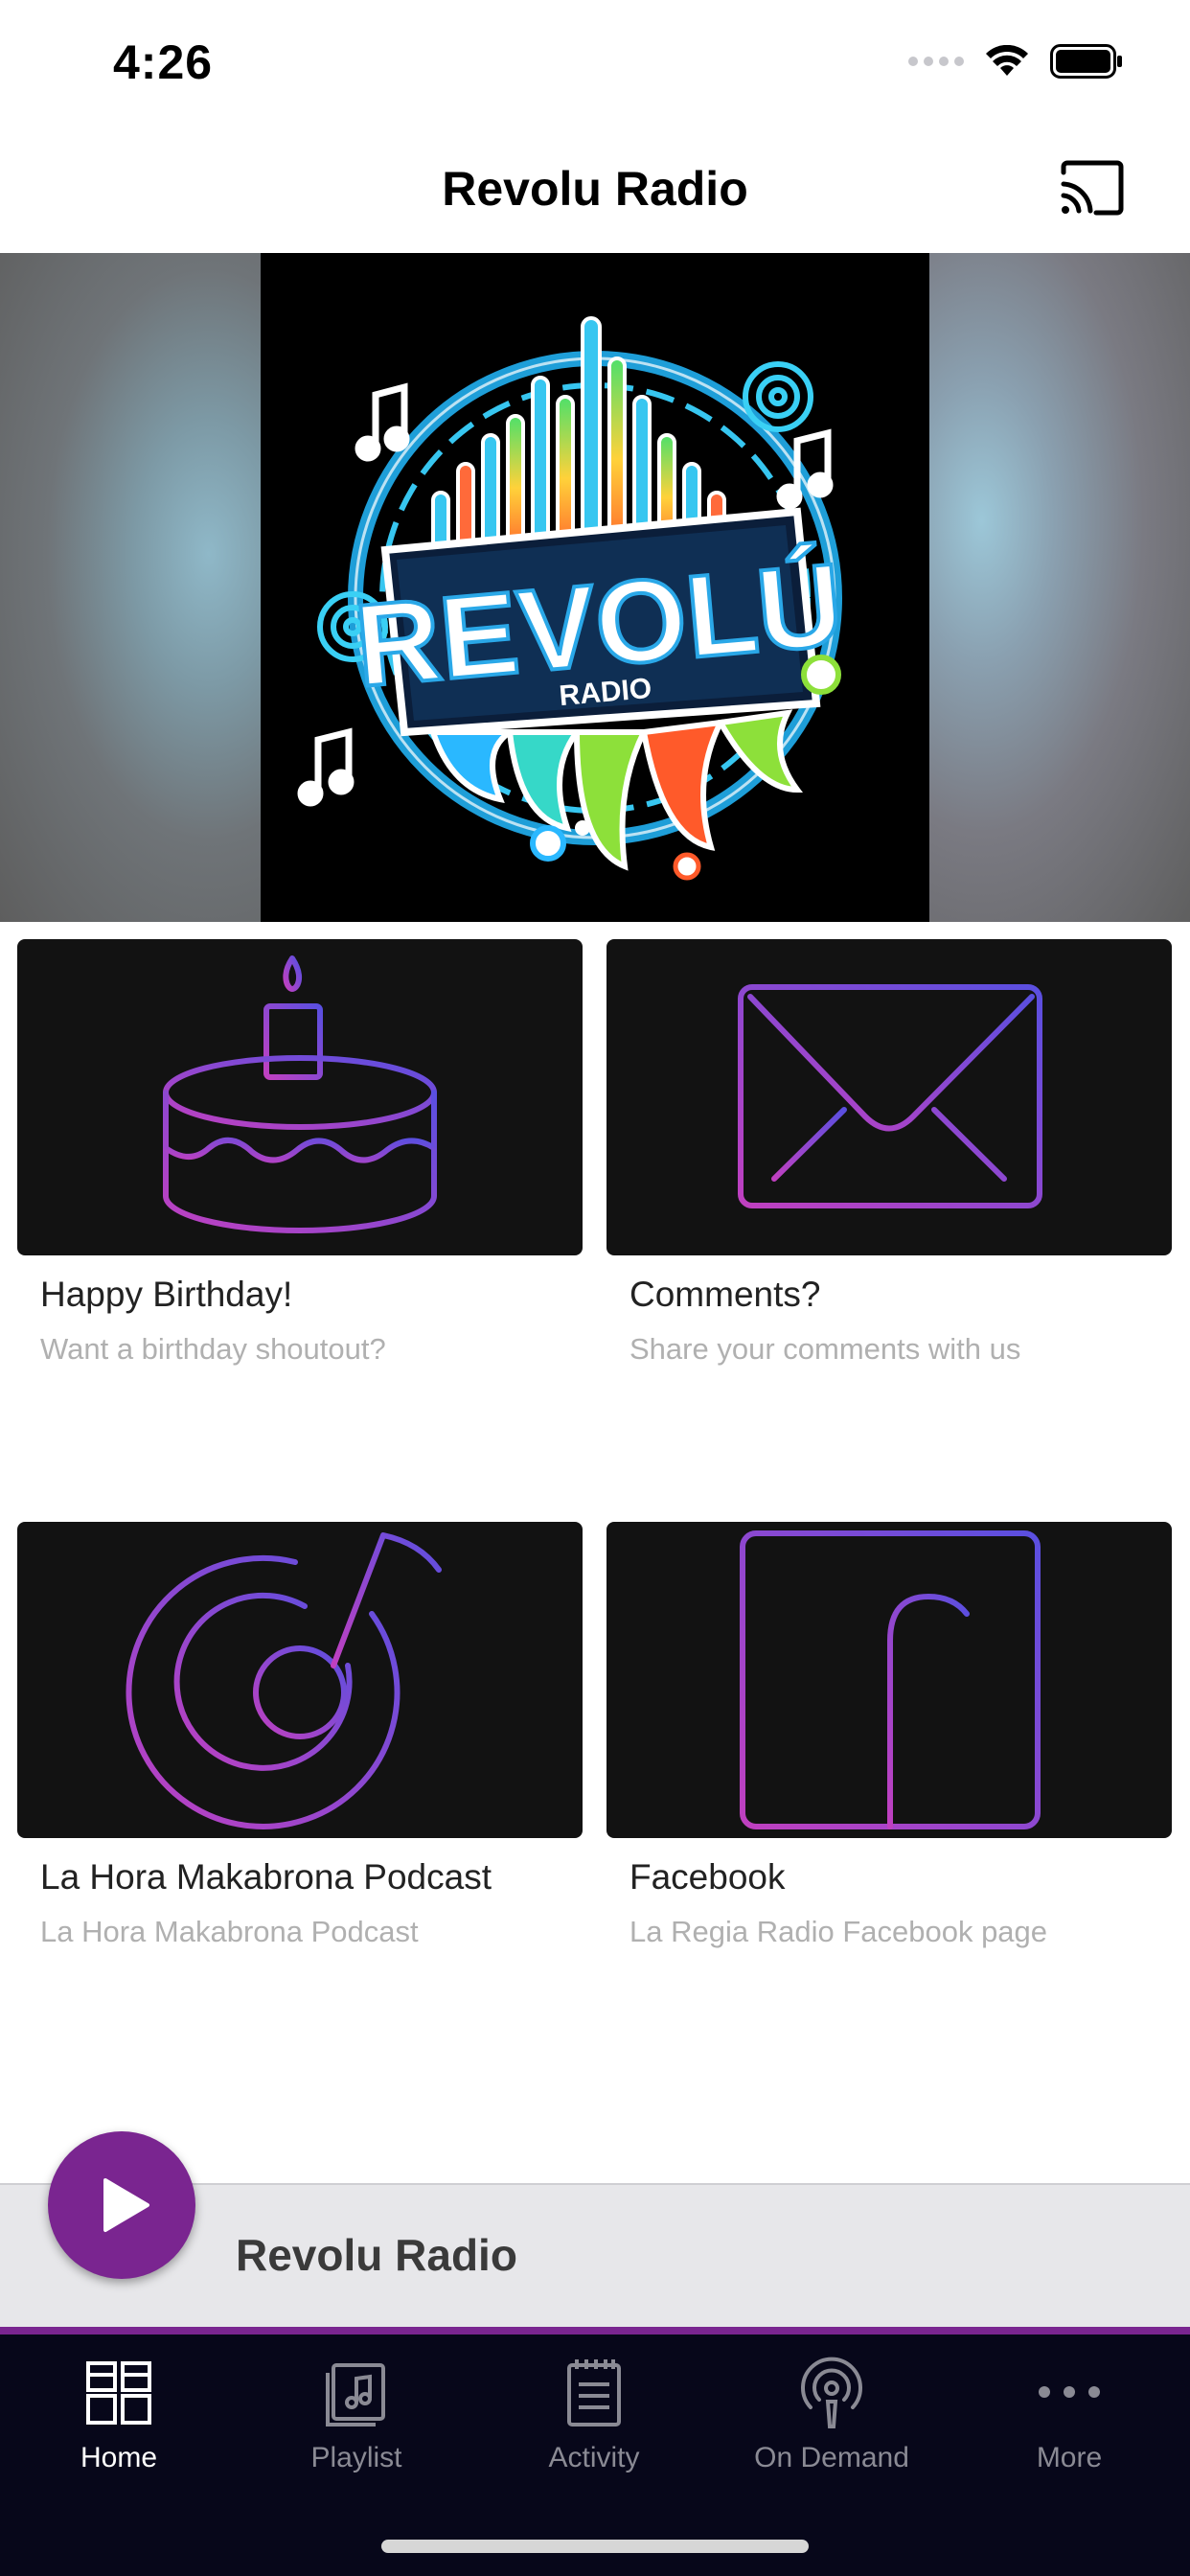 Image resolution: width=1190 pixels, height=2576 pixels. Describe the element at coordinates (832, 2392) in the screenshot. I see `podcast-icon` at that location.